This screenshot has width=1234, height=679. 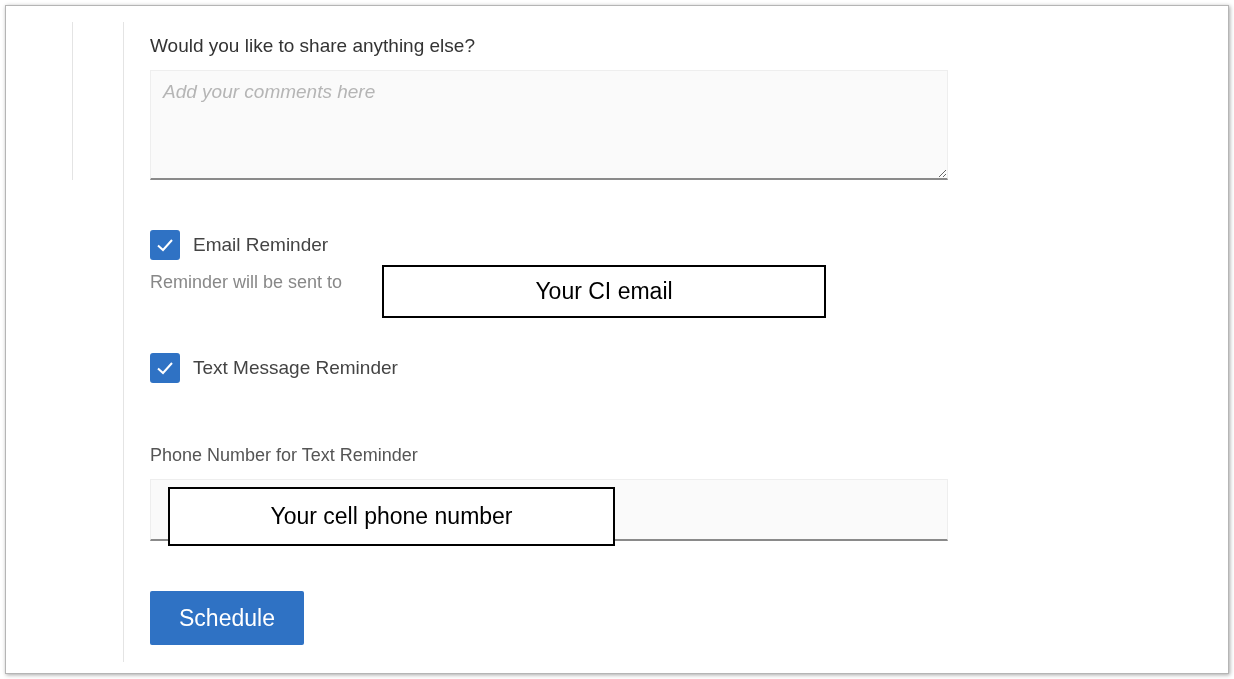 What do you see at coordinates (604, 291) in the screenshot?
I see `callout-box: Your CI email` at bounding box center [604, 291].